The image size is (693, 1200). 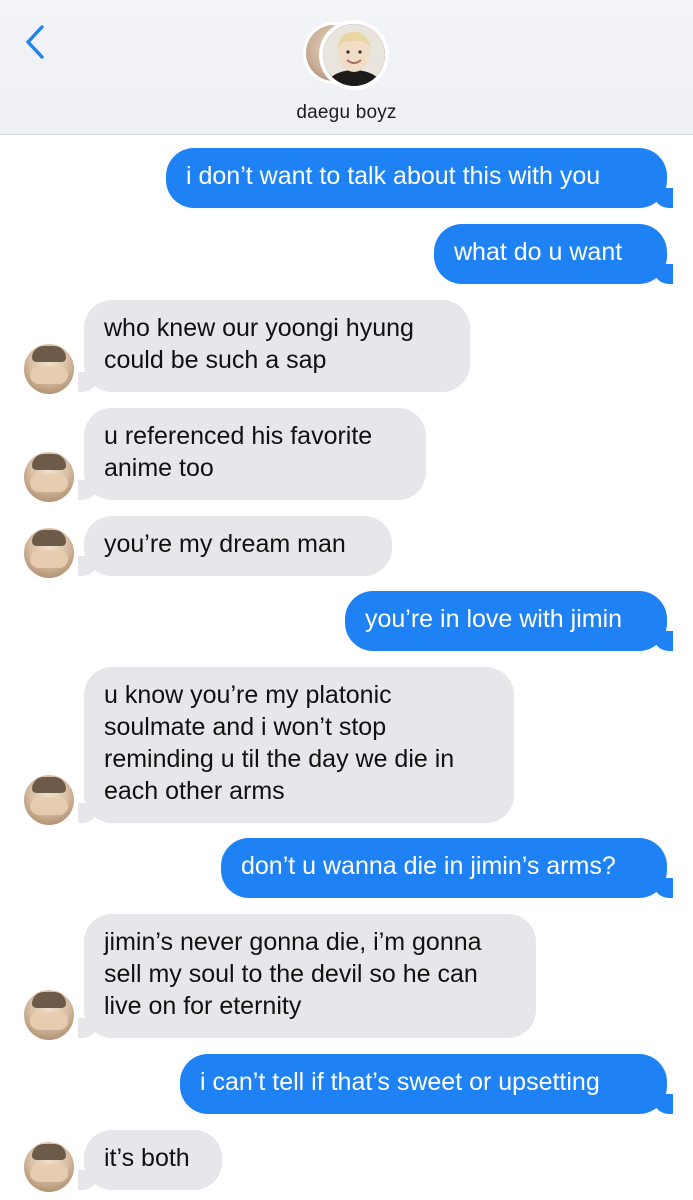 I want to click on avatar-photo, so click(x=354, y=55).